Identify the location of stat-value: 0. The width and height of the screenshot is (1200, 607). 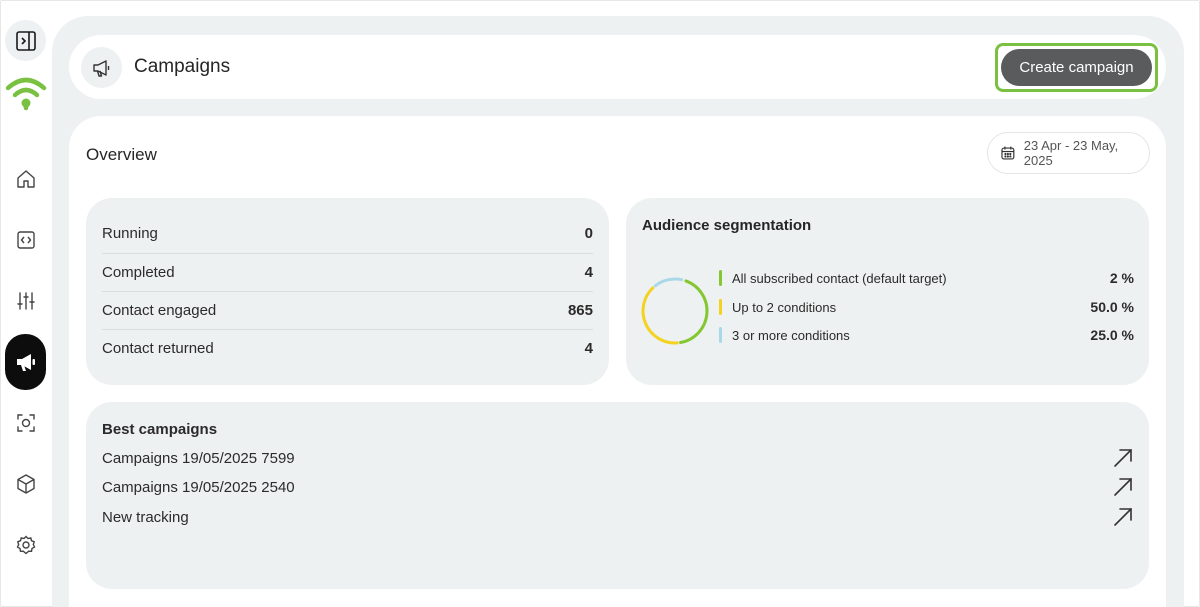
(588, 233).